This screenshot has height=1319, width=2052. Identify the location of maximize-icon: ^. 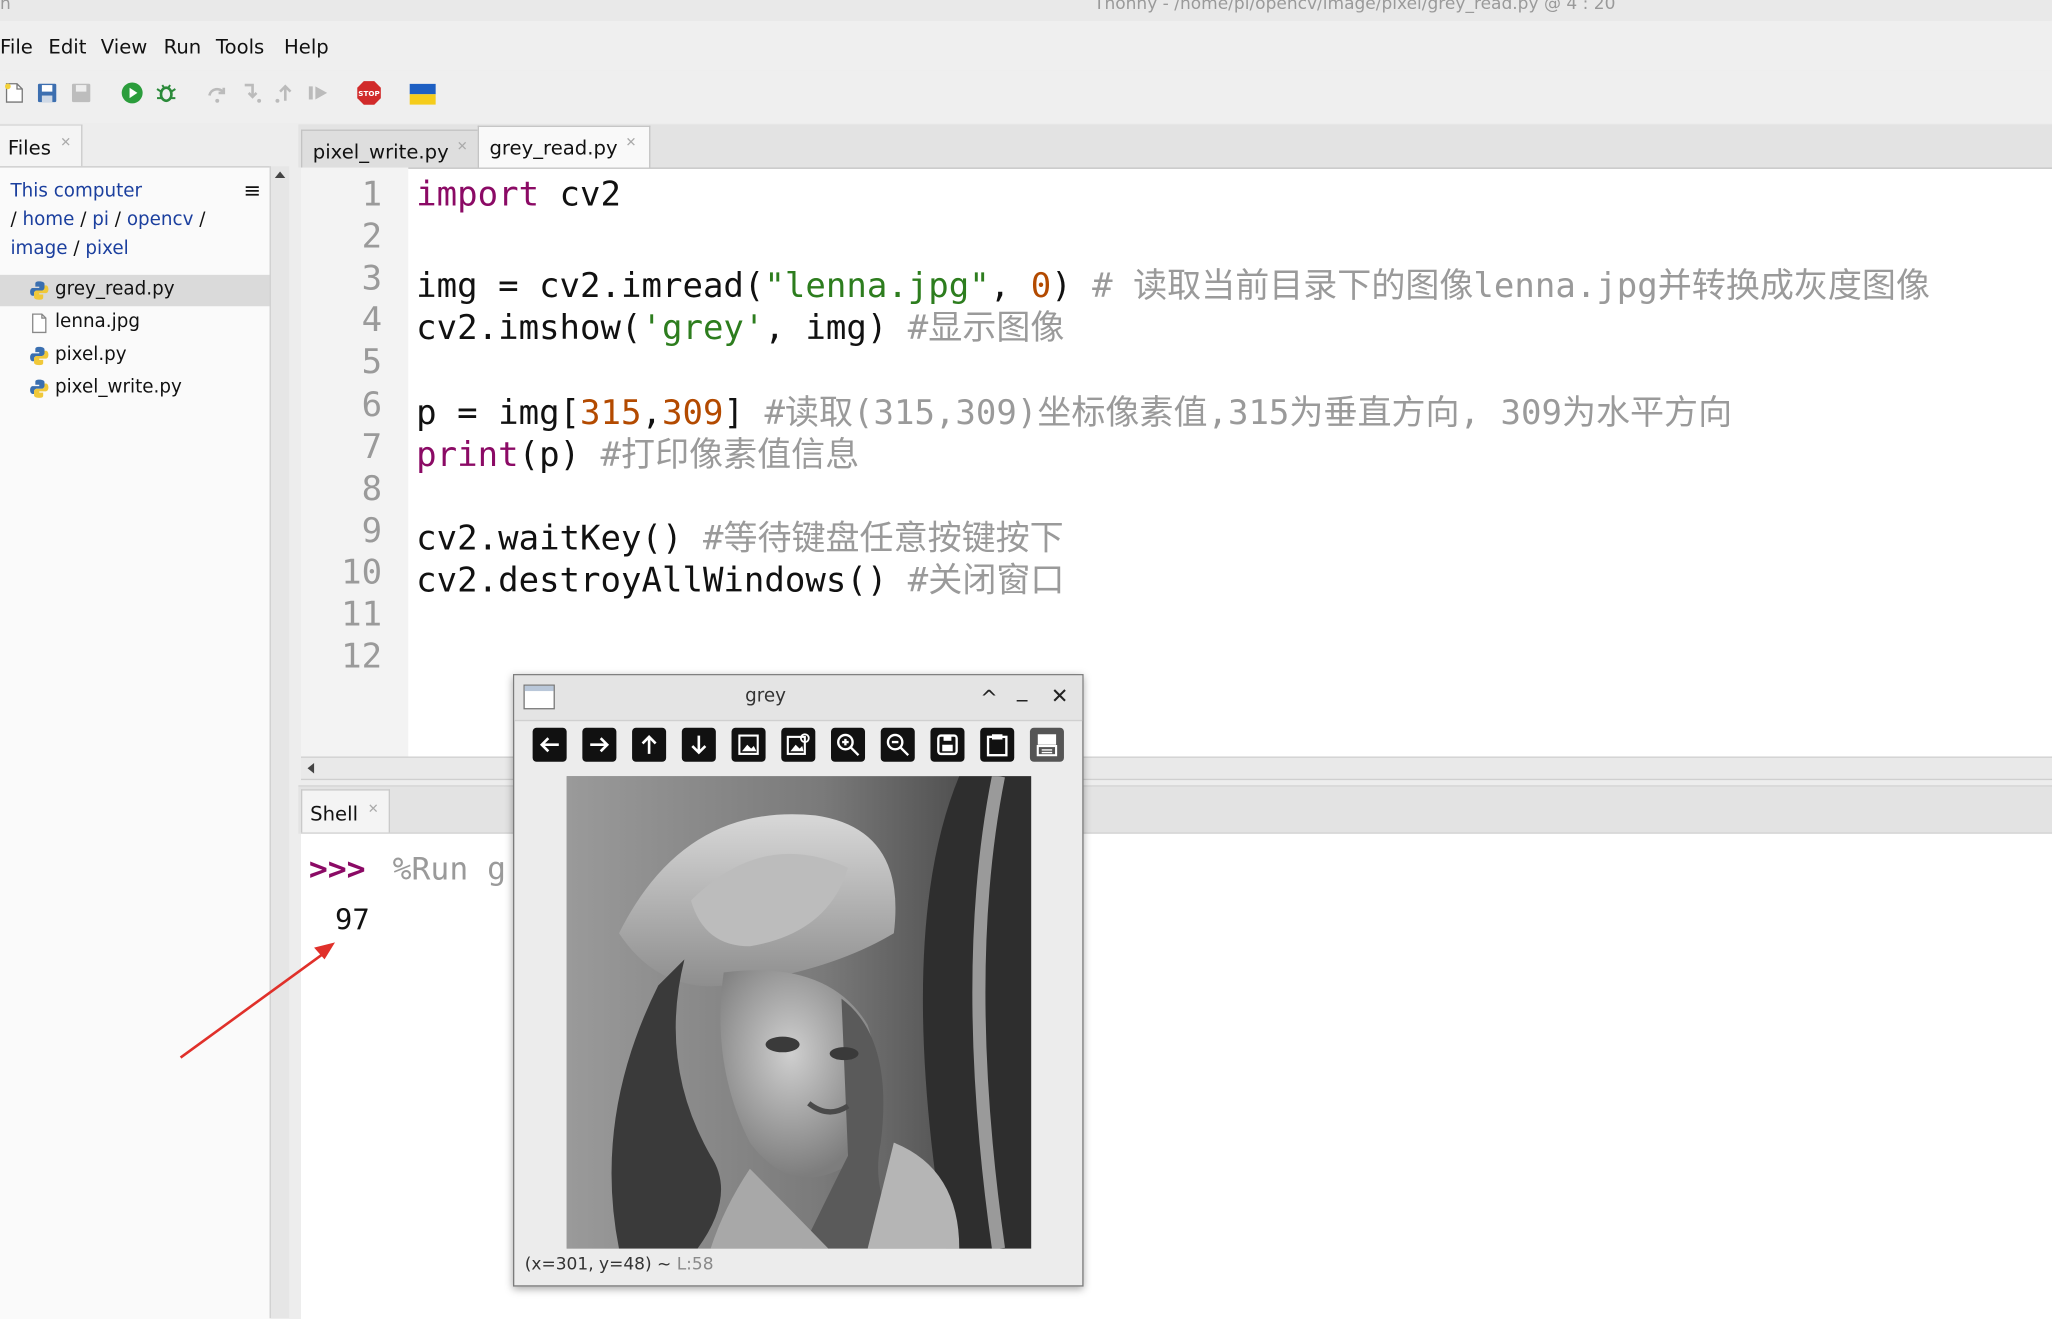
(989, 698).